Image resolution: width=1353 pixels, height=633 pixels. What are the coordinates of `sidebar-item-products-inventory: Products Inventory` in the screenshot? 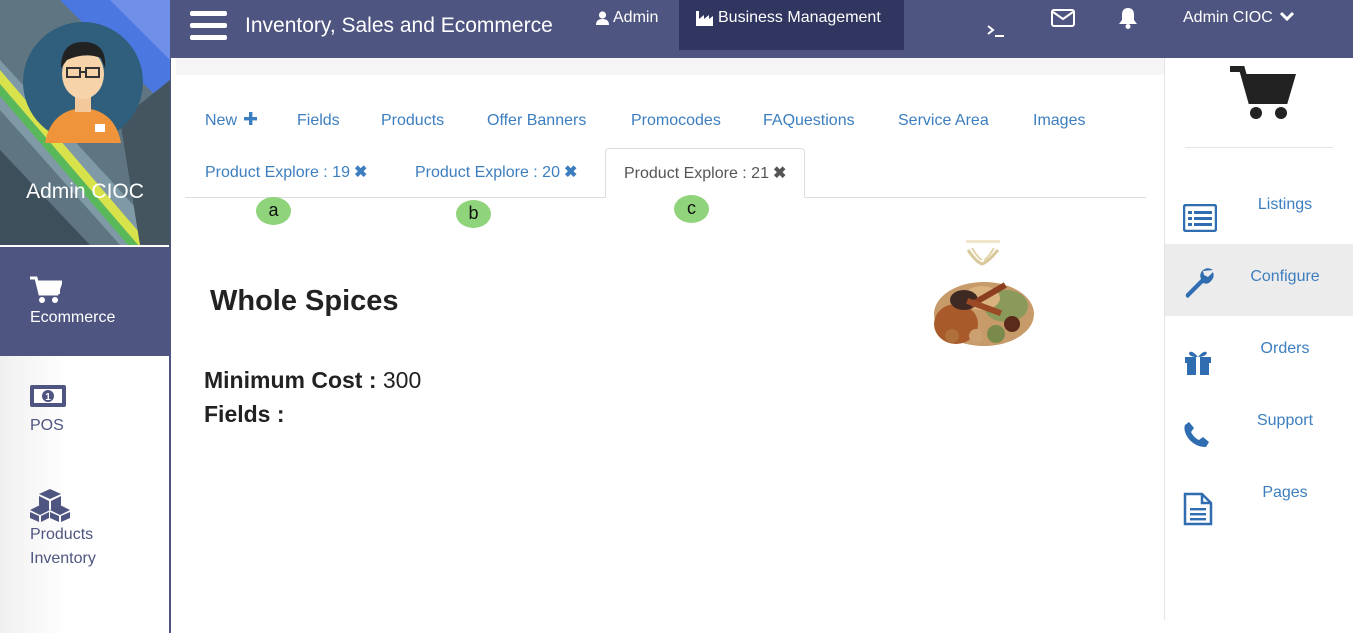 It's located at (84, 549).